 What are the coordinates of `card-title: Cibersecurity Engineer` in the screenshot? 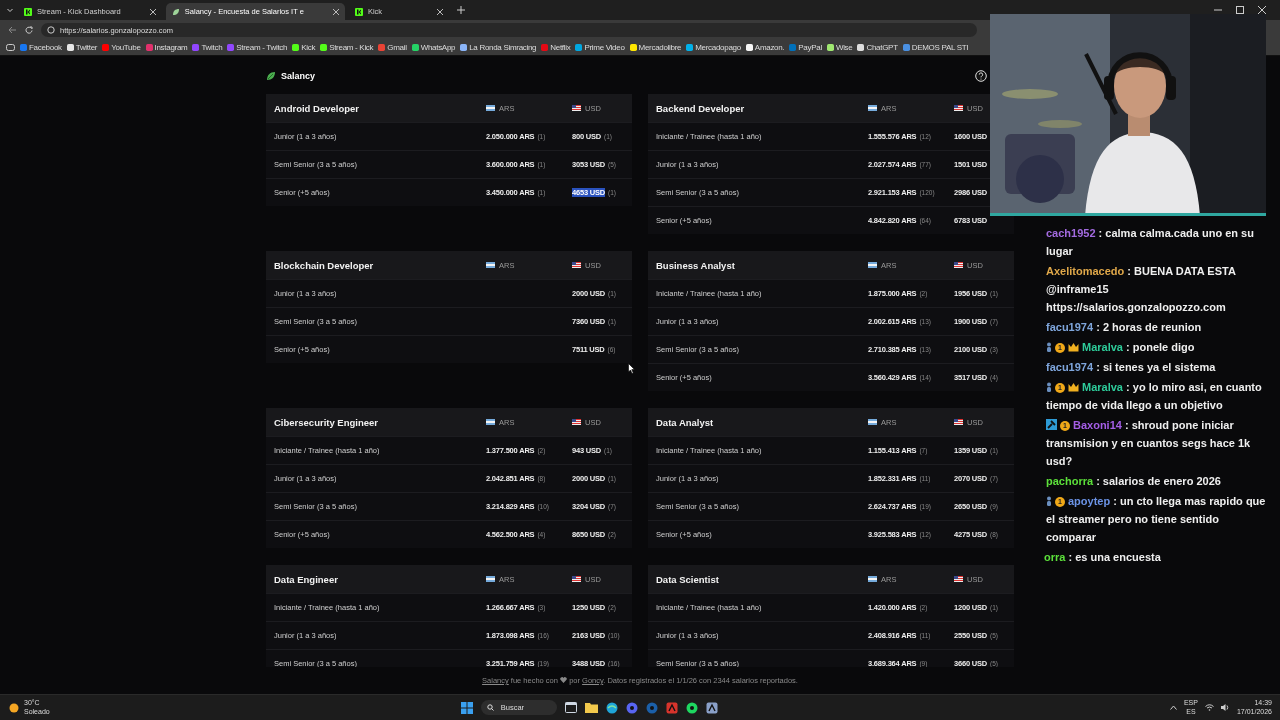 It's located at (326, 422).